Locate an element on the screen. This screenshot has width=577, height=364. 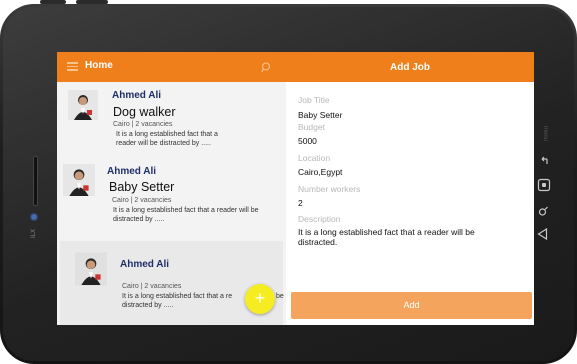
back-icon is located at coordinates (544, 162).